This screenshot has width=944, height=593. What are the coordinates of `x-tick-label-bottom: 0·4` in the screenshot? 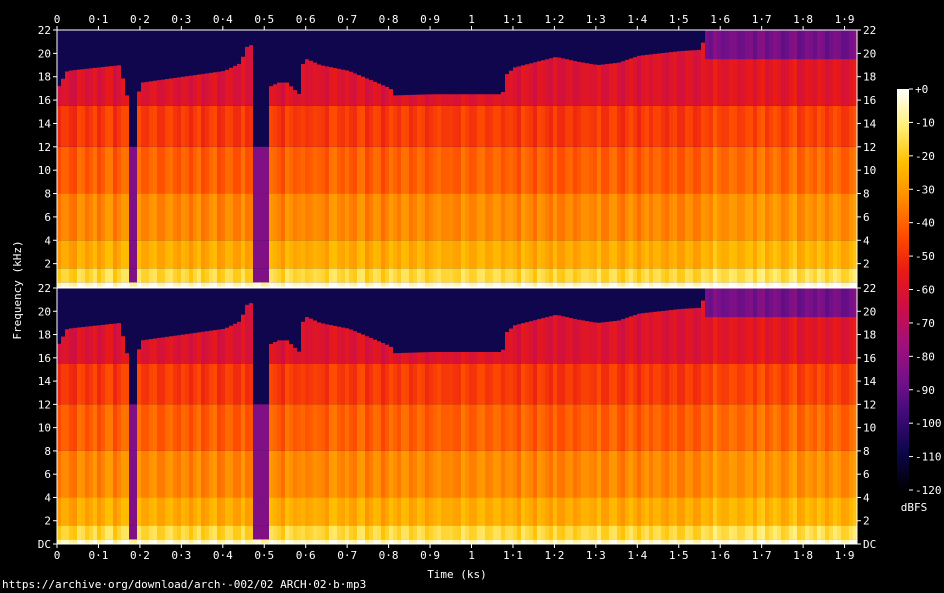 It's located at (223, 555).